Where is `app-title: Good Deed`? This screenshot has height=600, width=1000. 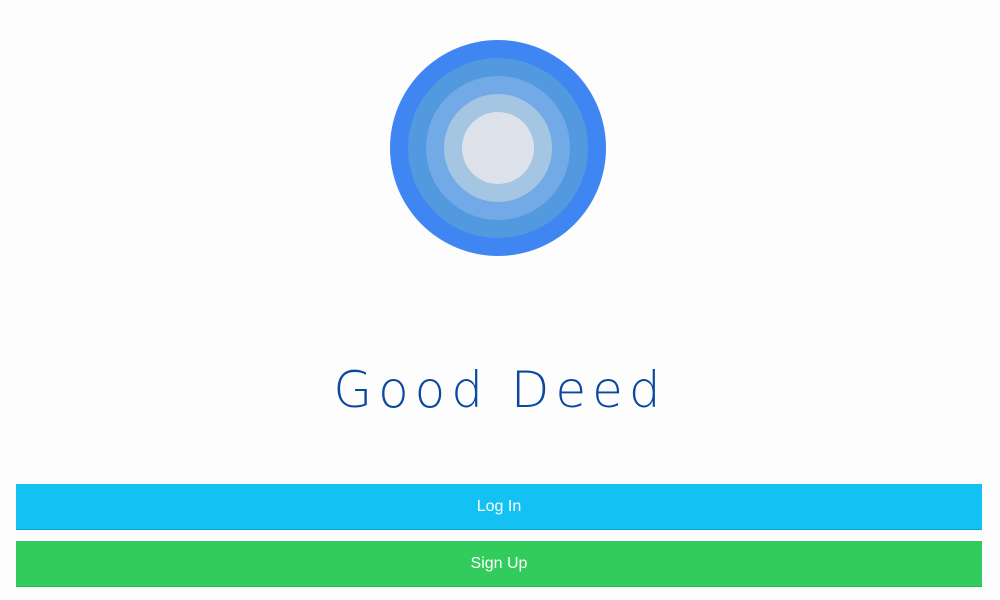
app-title: Good Deed is located at coordinates (500, 390).